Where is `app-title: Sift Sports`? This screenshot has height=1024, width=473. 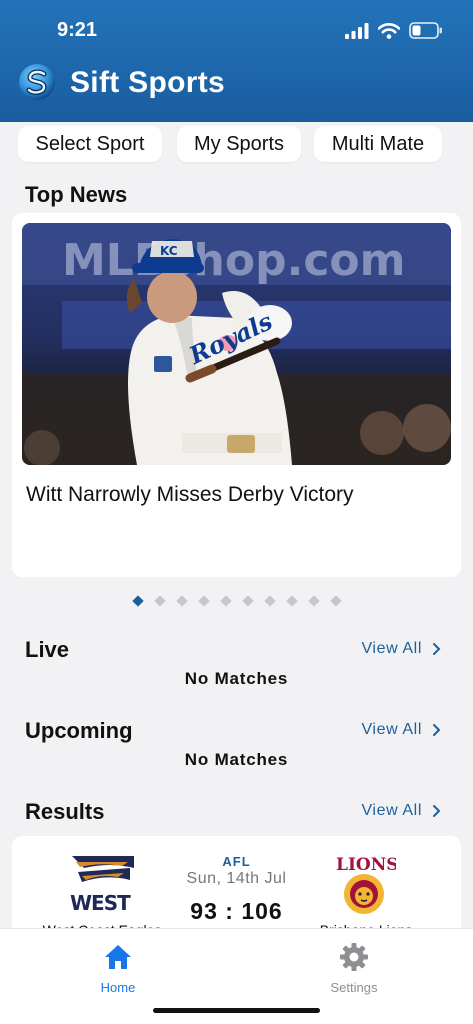
app-title: Sift Sports is located at coordinates (147, 82).